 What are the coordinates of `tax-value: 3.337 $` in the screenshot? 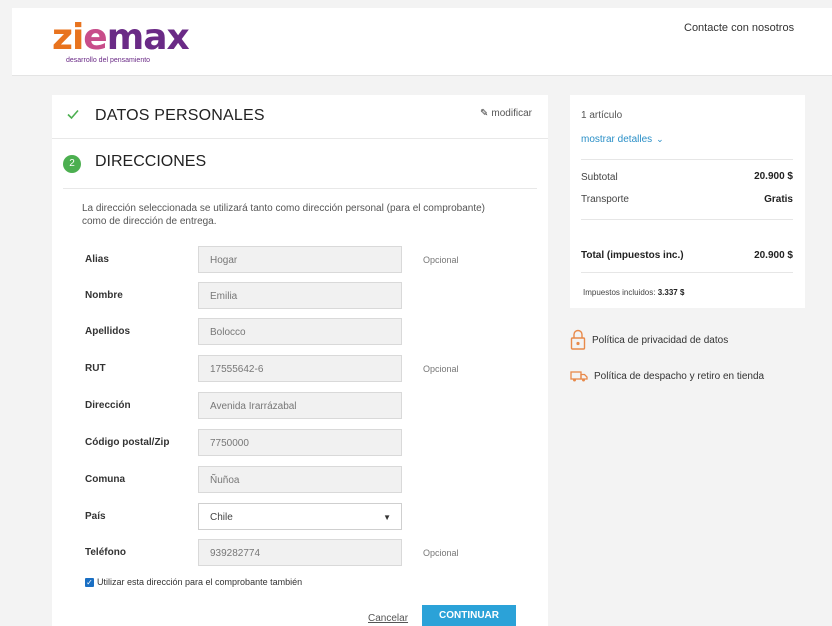 It's located at (671, 292).